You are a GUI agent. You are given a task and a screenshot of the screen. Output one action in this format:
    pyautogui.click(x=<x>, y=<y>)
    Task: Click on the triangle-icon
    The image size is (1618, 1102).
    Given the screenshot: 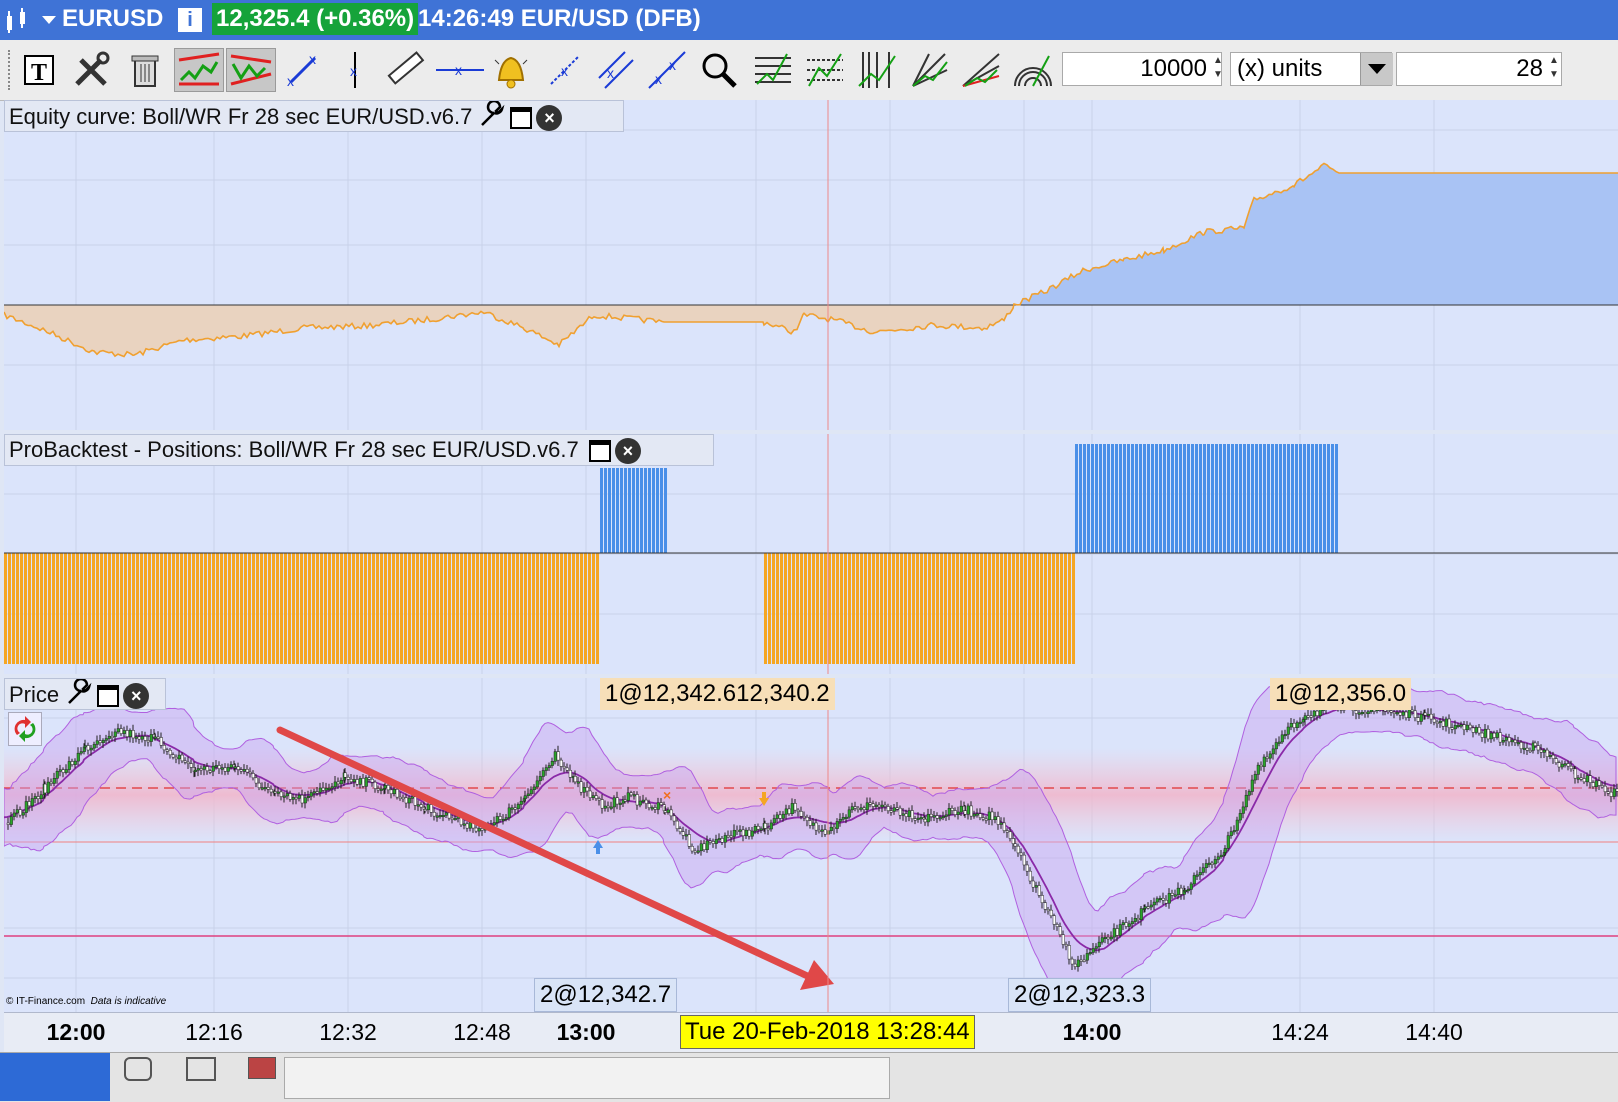 What is the action you would take?
    pyautogui.click(x=251, y=70)
    